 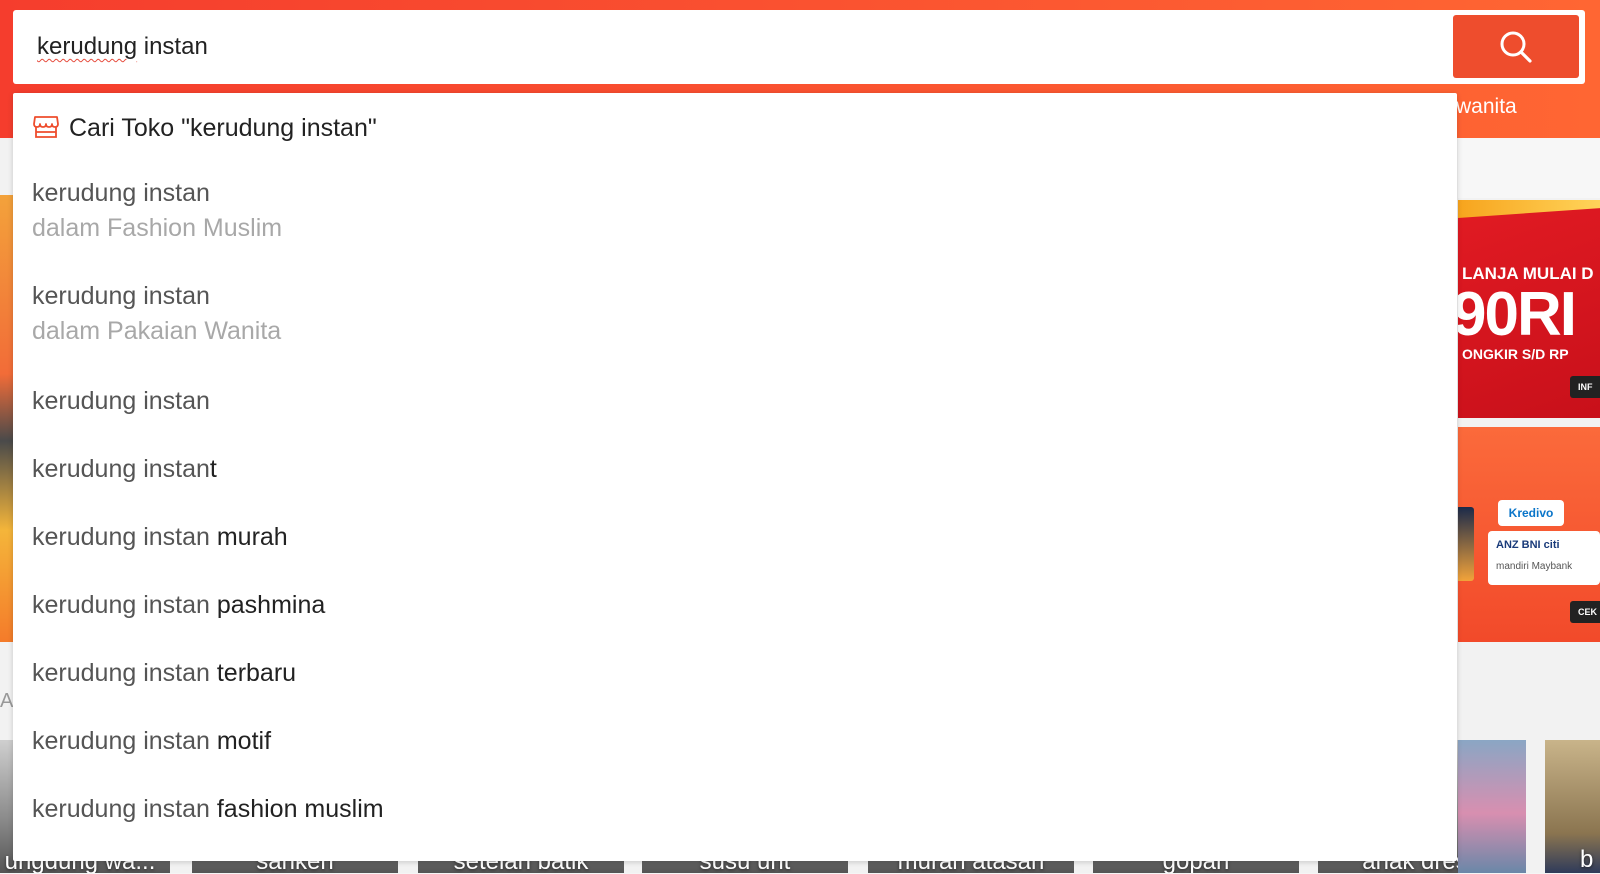 What do you see at coordinates (1531, 513) in the screenshot?
I see `kredivo-logo: Kredivo` at bounding box center [1531, 513].